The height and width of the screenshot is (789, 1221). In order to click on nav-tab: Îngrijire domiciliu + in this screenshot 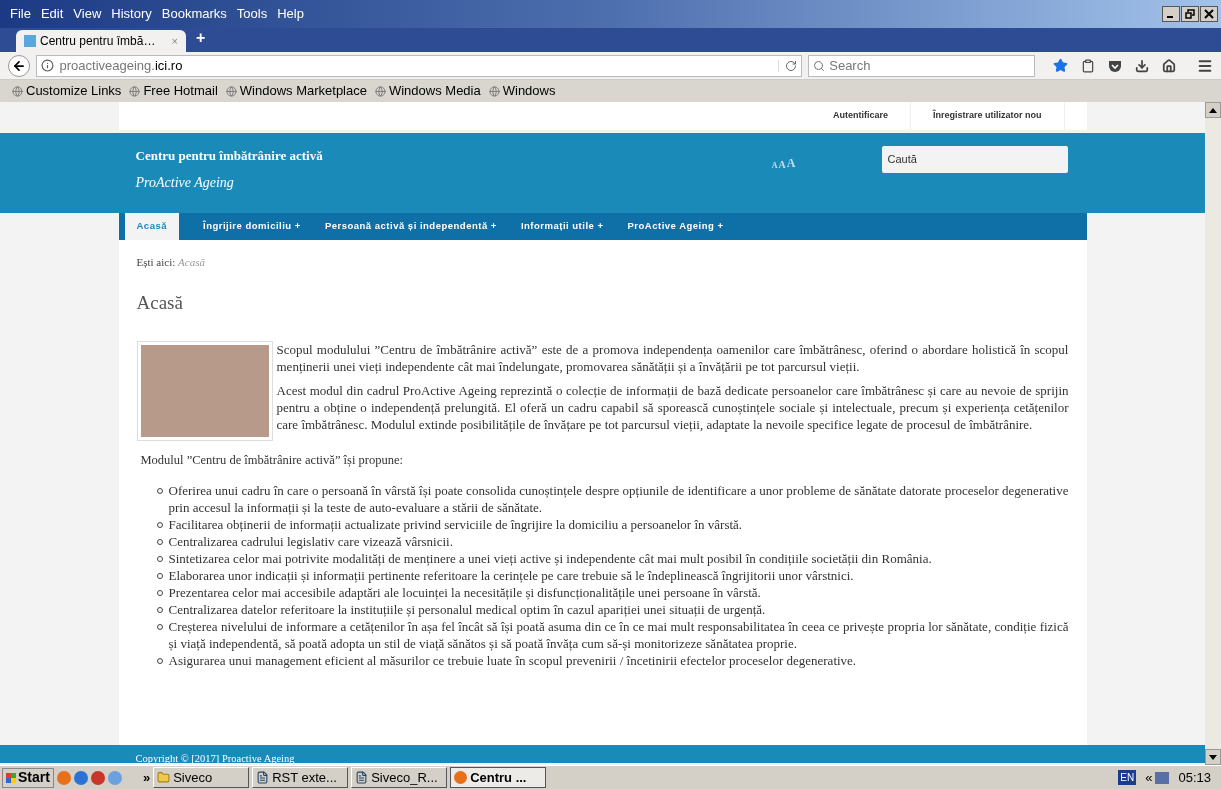, I will do `click(252, 226)`.